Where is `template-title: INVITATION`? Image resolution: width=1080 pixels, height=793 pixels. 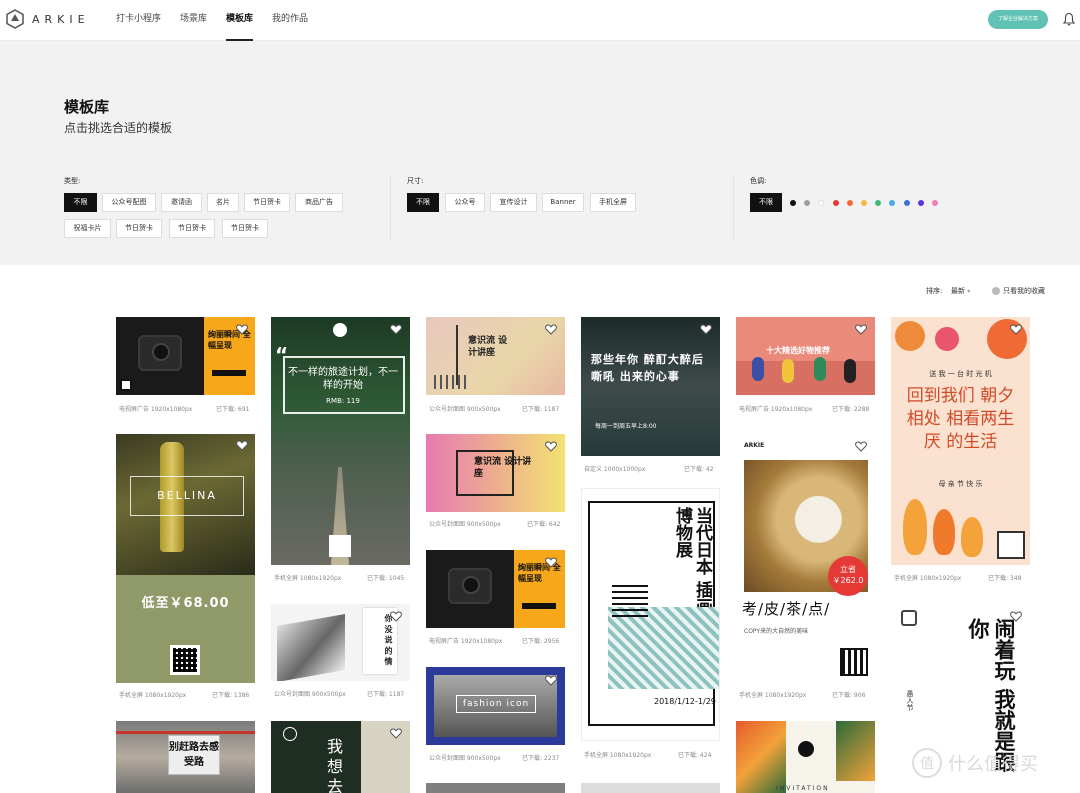 template-title: INVITATION is located at coordinates (803, 788).